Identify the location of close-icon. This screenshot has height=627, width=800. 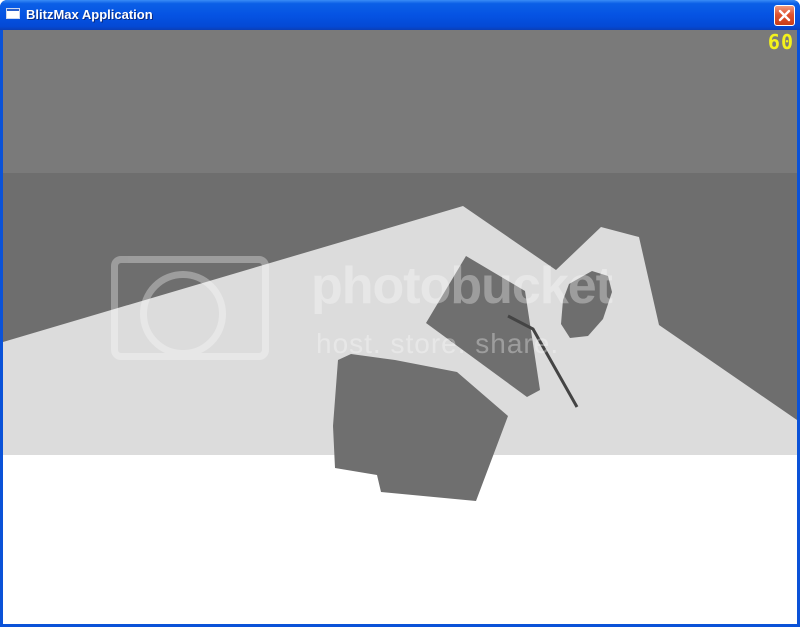
(784, 15).